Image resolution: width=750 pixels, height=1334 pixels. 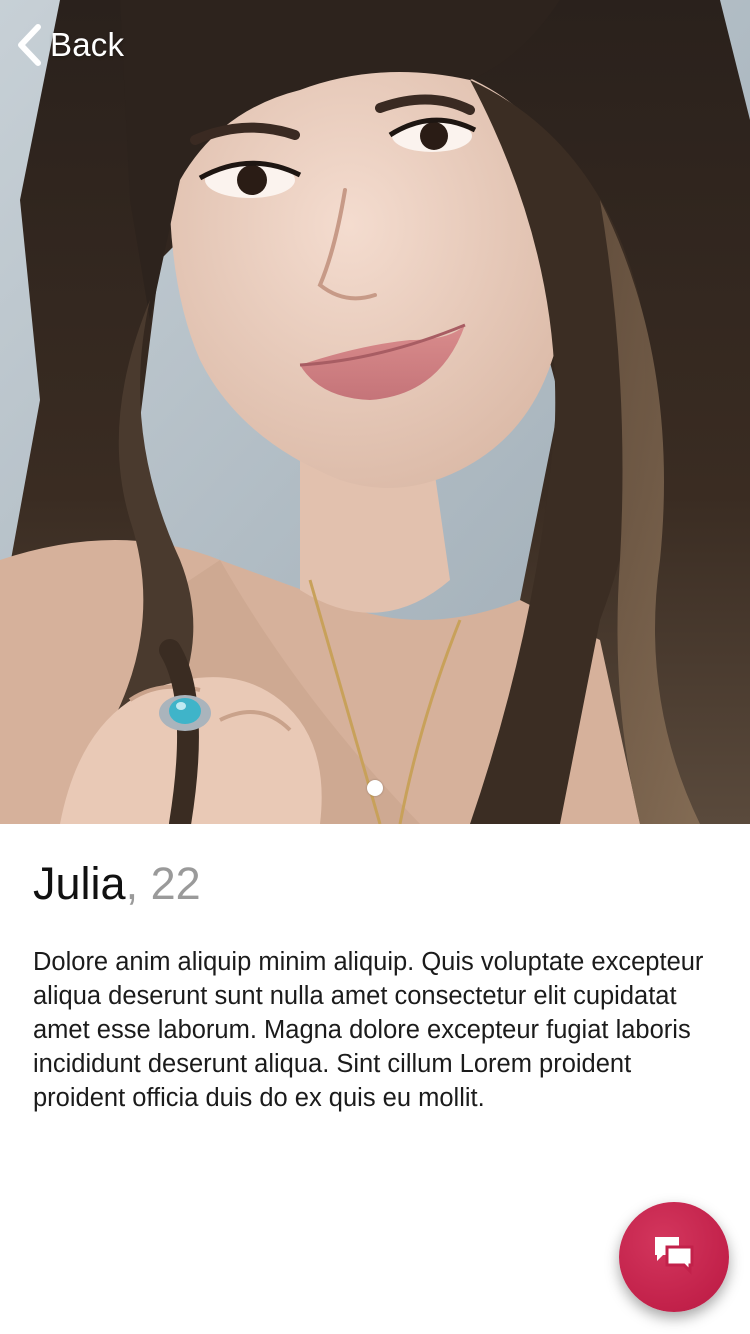 I want to click on profile-age: 22, so click(x=175, y=883).